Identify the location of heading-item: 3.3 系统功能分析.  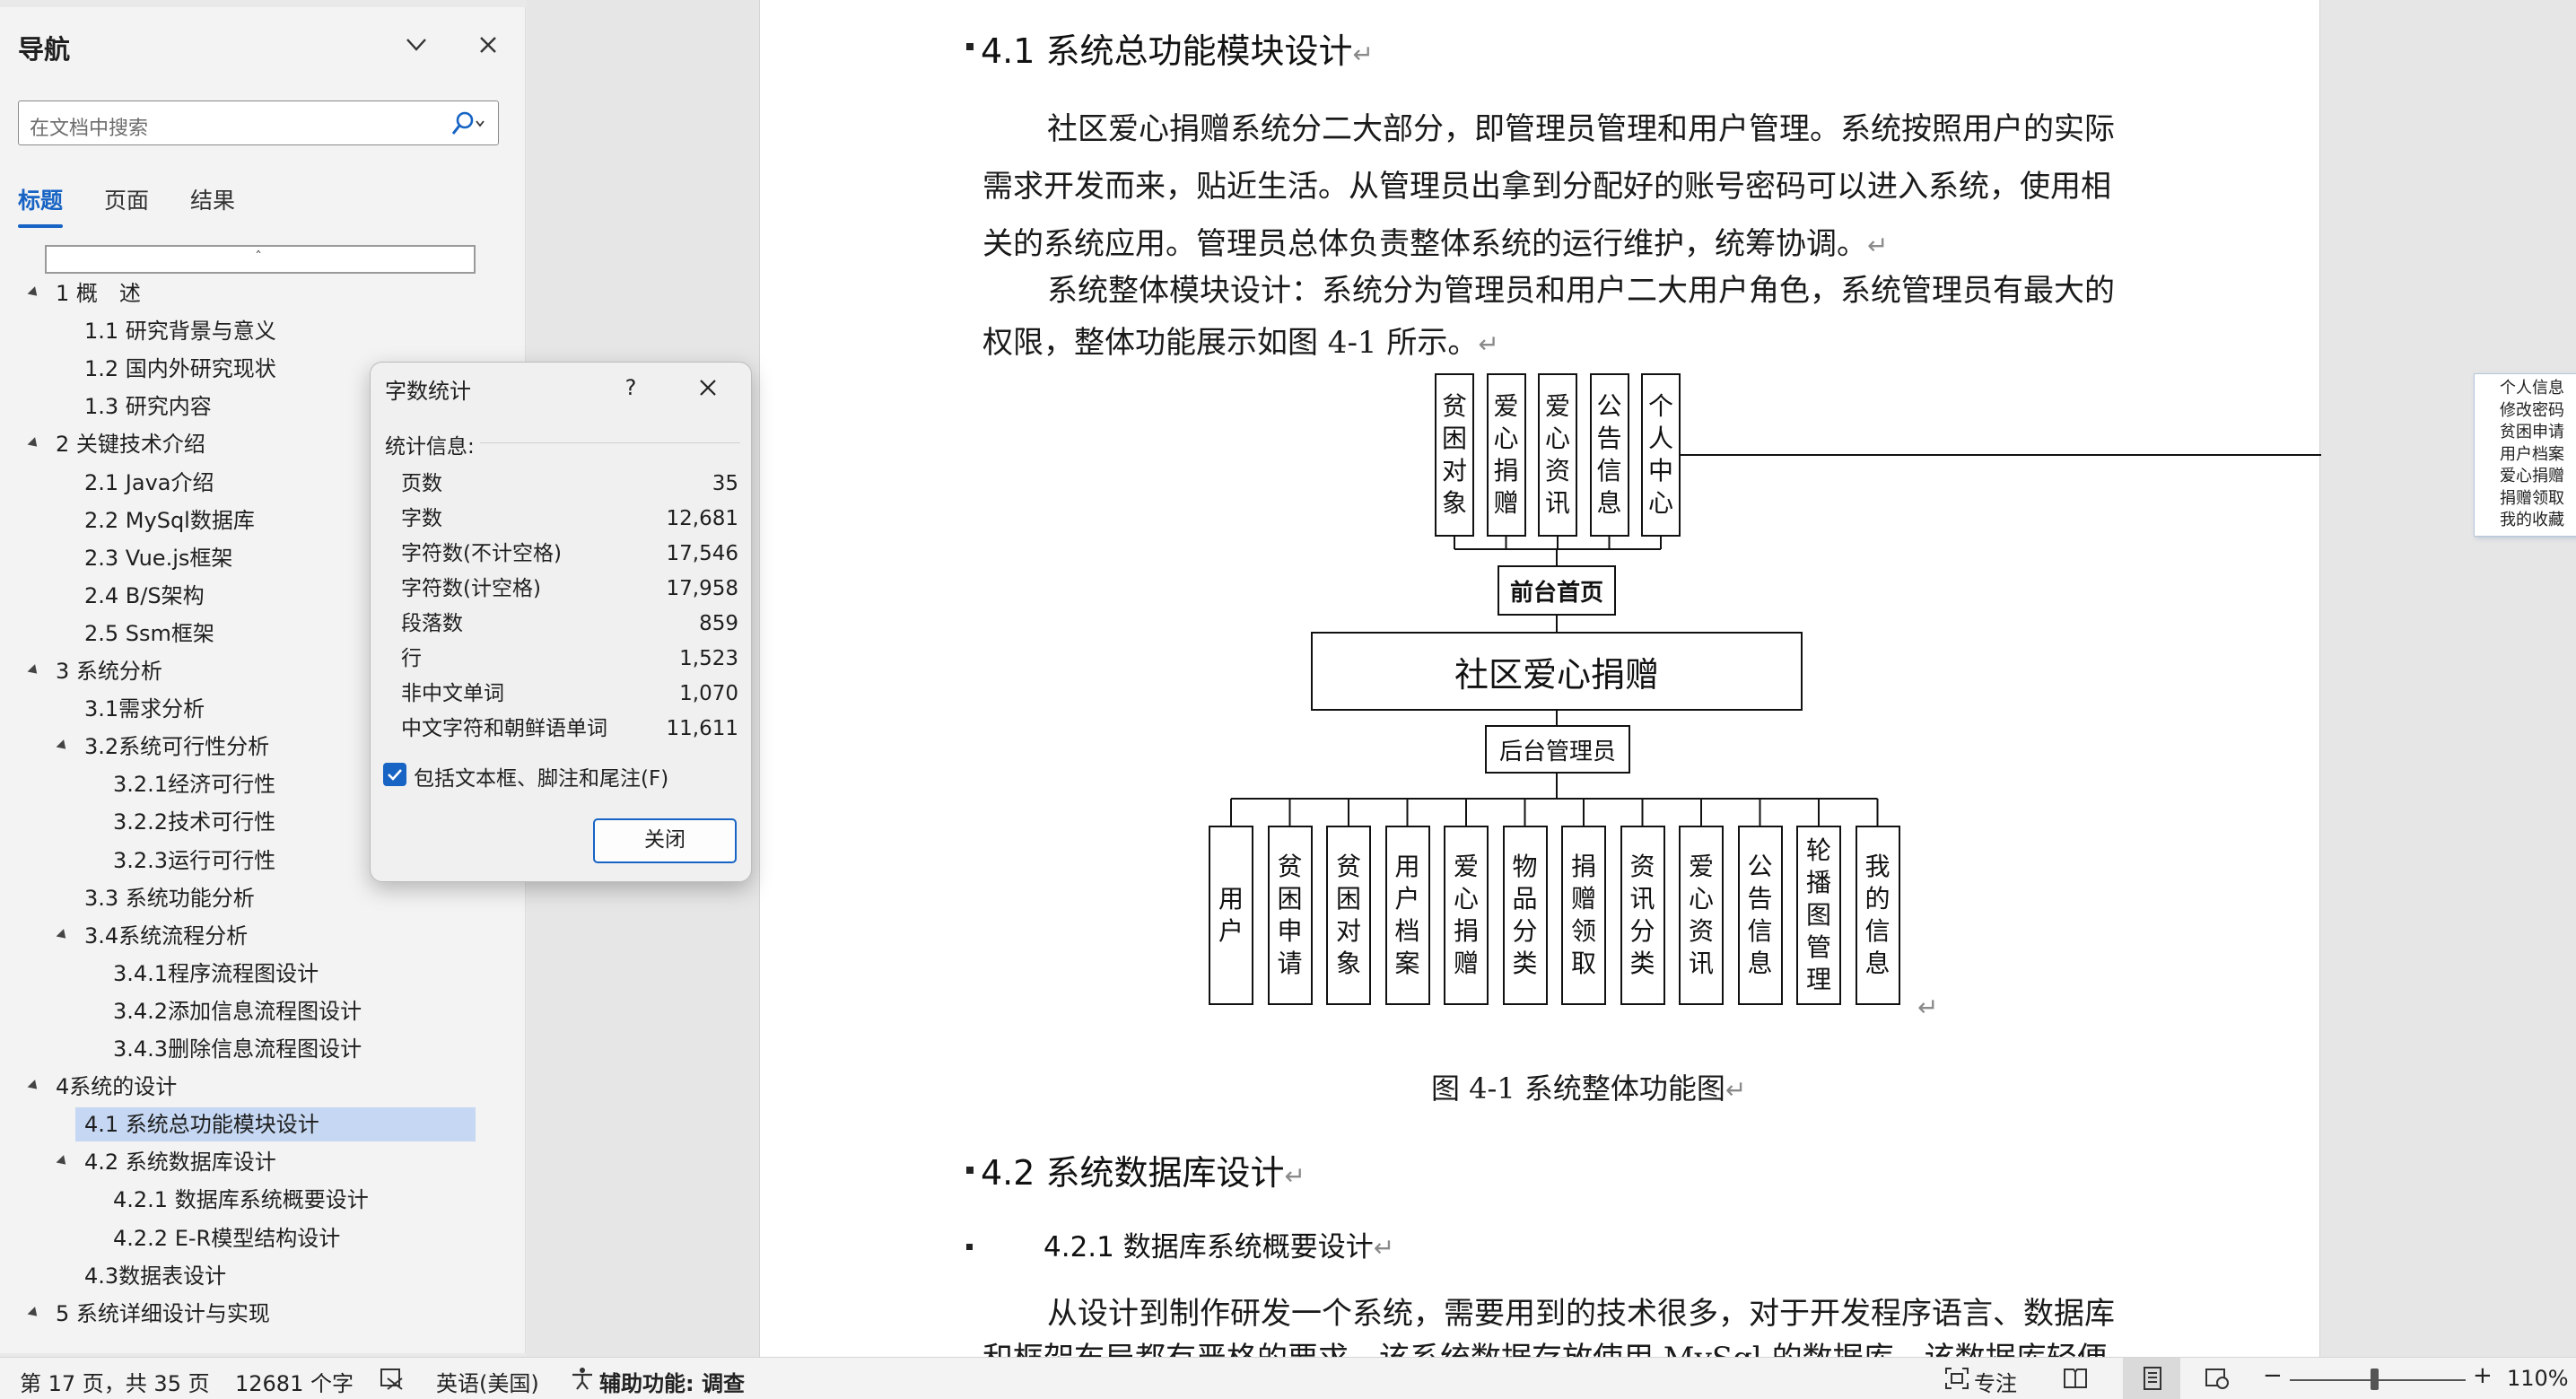
(251, 898).